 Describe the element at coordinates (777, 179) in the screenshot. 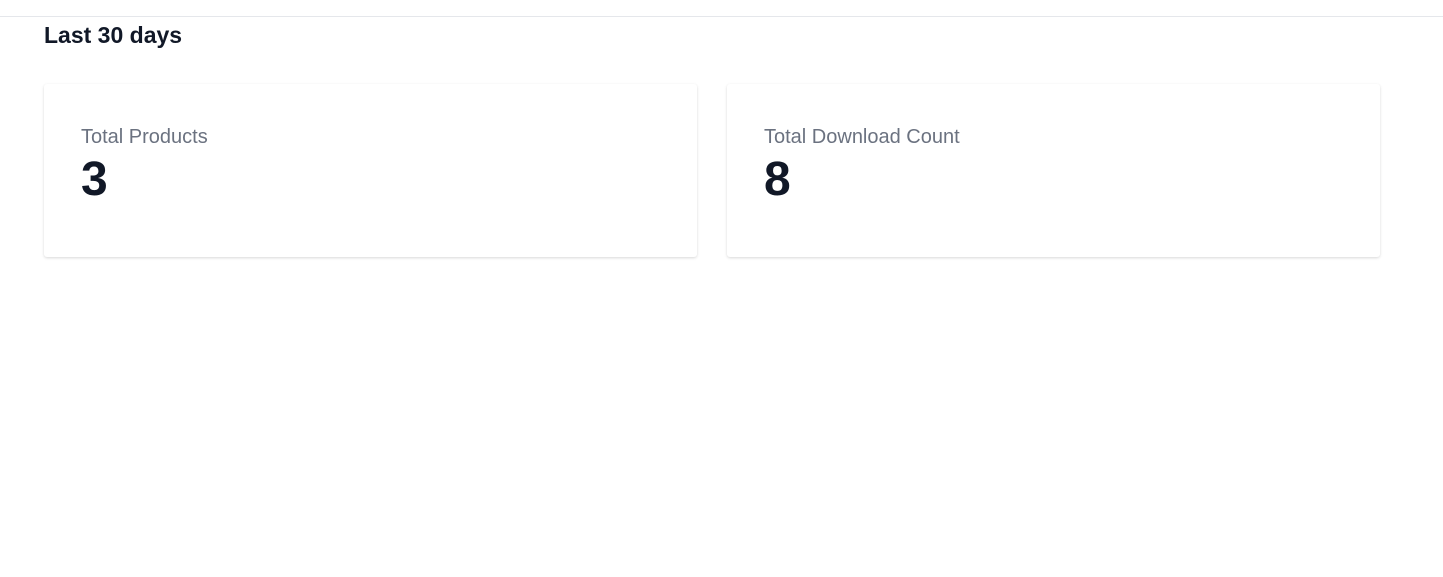

I see `stat-value: 8` at that location.